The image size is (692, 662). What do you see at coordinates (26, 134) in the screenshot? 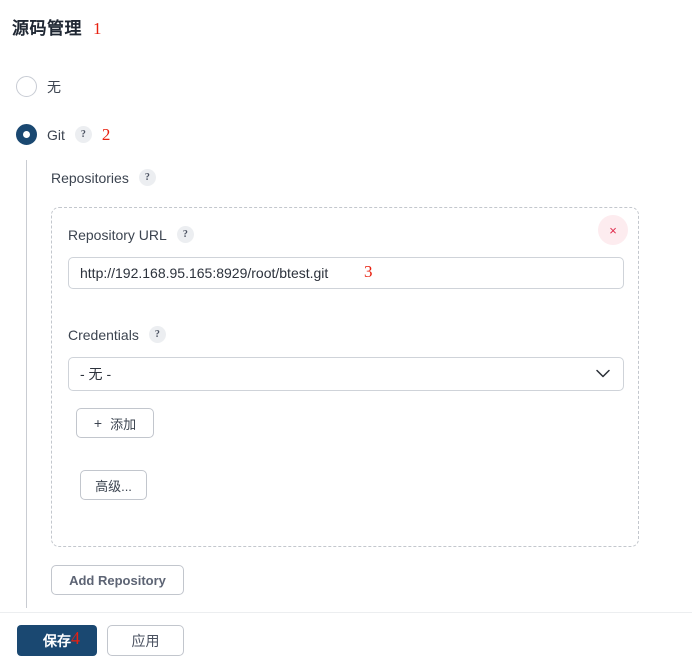
I see `radio-button-git` at bounding box center [26, 134].